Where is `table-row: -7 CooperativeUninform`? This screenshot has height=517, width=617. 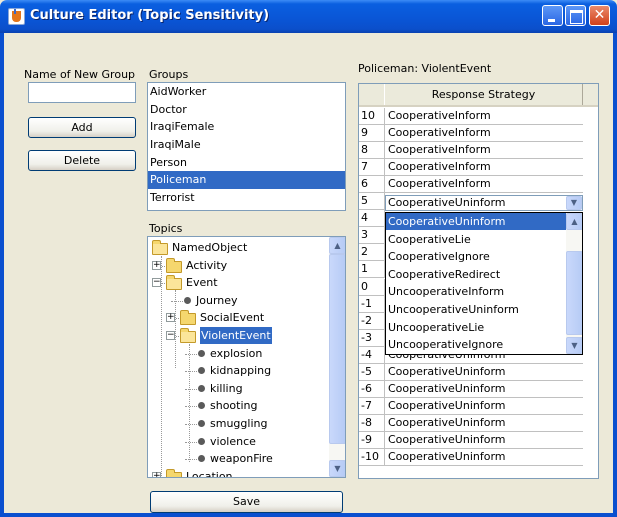 table-row: -7 CooperativeUninform is located at coordinates (471, 406).